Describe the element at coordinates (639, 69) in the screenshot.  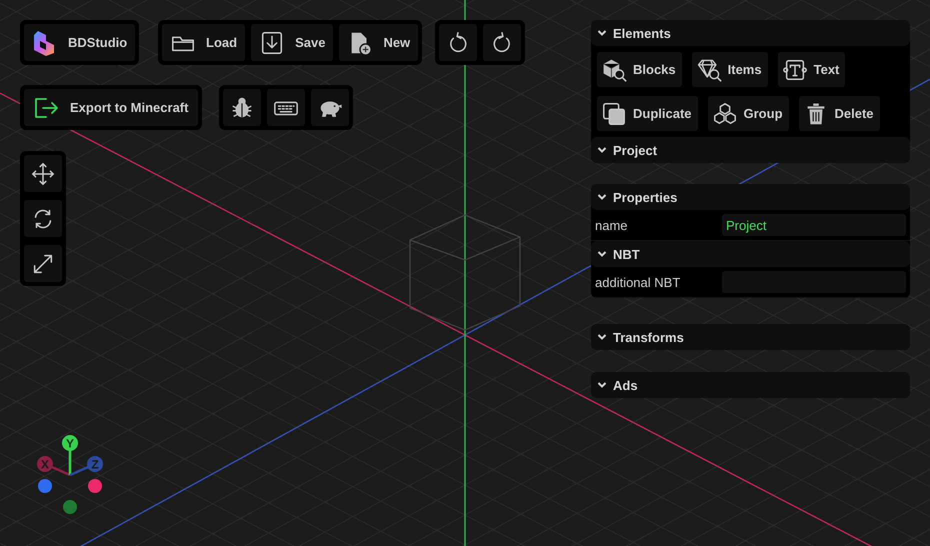
I see `blocks-button: Blocks` at that location.